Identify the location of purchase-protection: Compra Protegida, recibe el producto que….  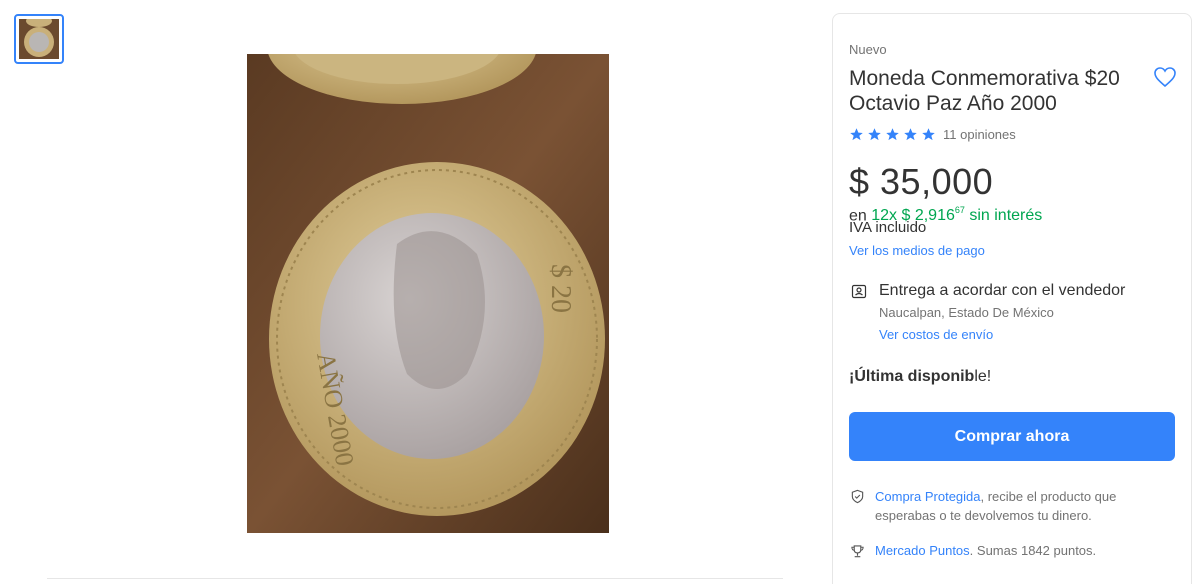
(1025, 506).